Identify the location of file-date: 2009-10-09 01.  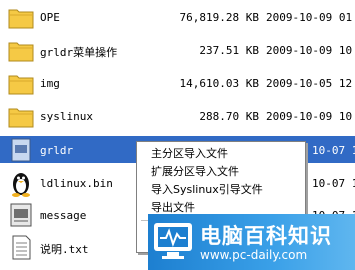
(309, 17).